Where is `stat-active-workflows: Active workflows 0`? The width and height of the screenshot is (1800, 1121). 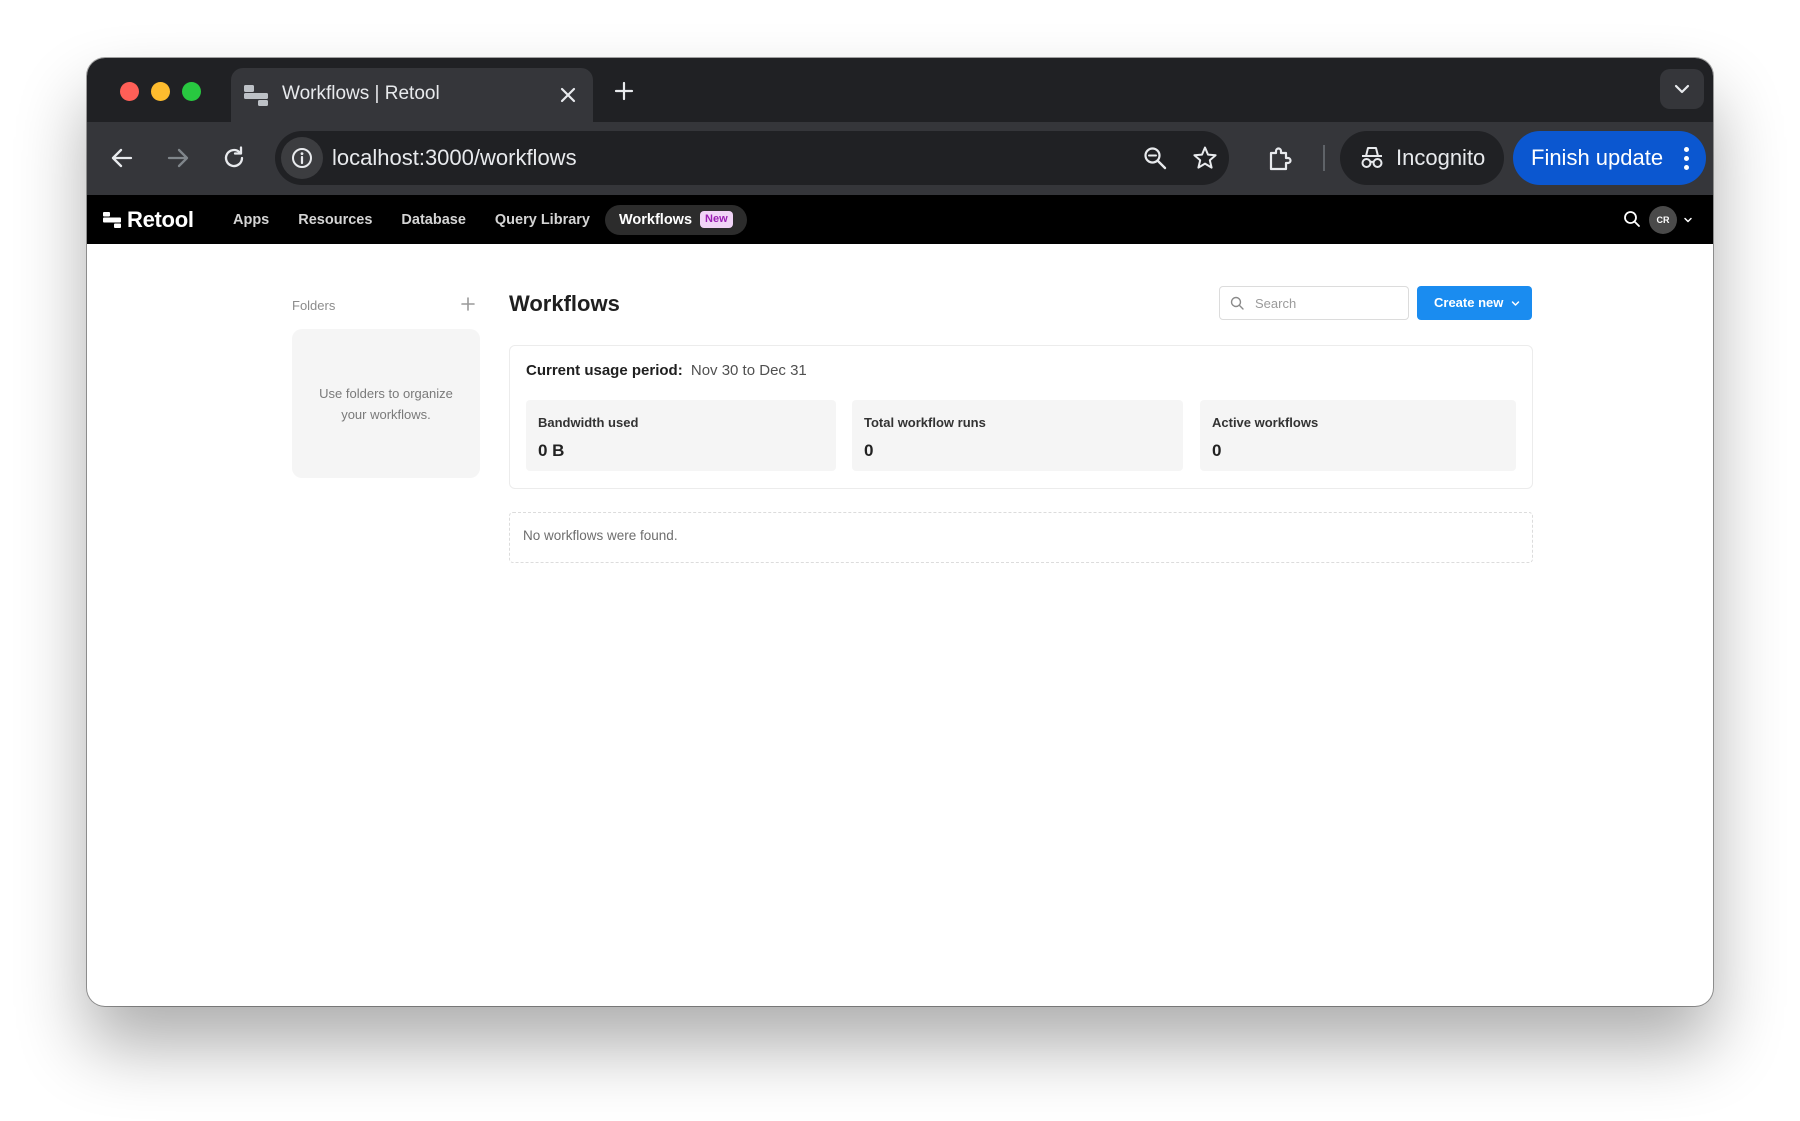 stat-active-workflows: Active workflows 0 is located at coordinates (1358, 435).